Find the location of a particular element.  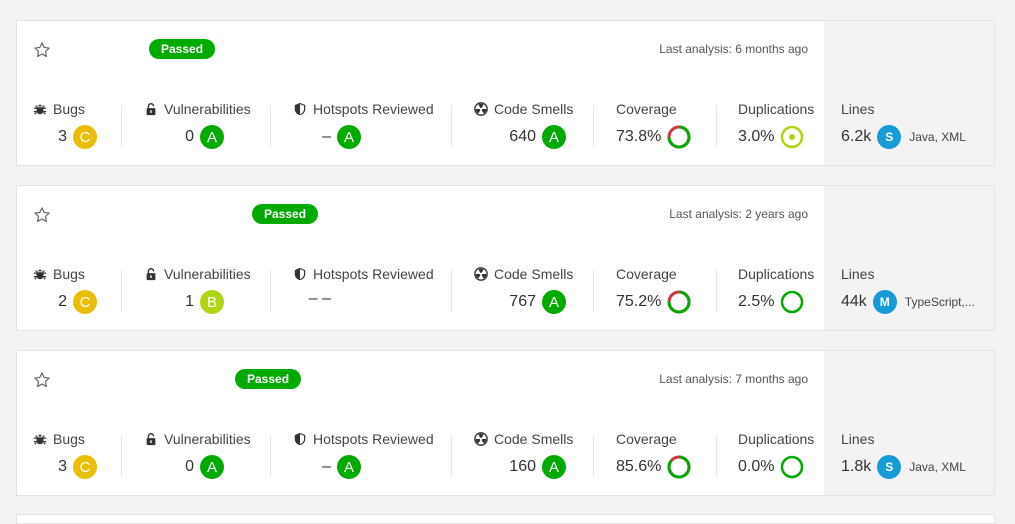

coverage-value: 75.2% is located at coordinates (638, 302).